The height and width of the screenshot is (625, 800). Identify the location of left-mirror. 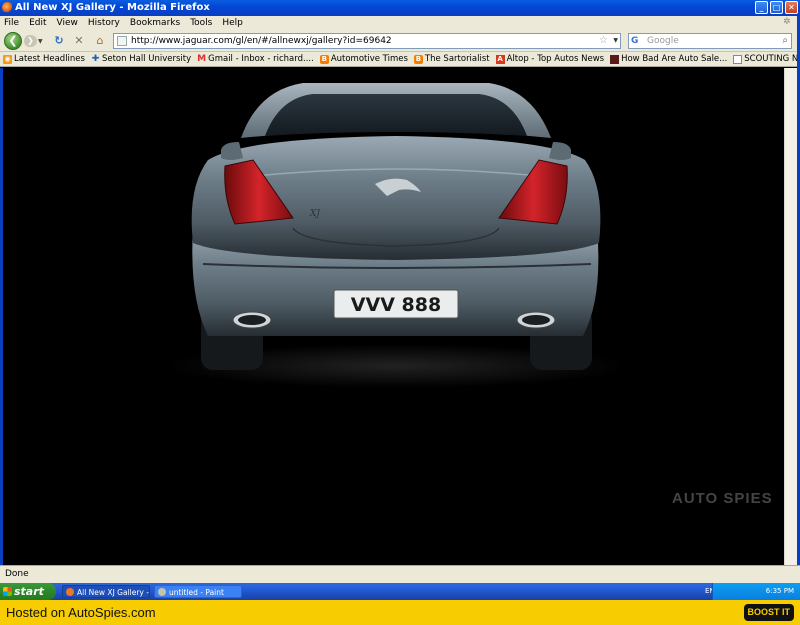
(232, 151).